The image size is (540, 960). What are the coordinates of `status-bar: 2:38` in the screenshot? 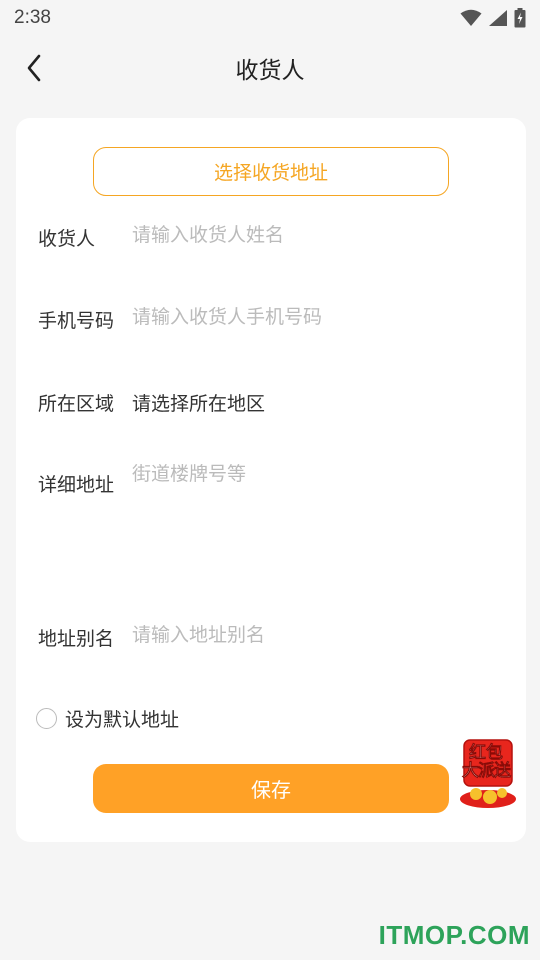 It's located at (270, 18).